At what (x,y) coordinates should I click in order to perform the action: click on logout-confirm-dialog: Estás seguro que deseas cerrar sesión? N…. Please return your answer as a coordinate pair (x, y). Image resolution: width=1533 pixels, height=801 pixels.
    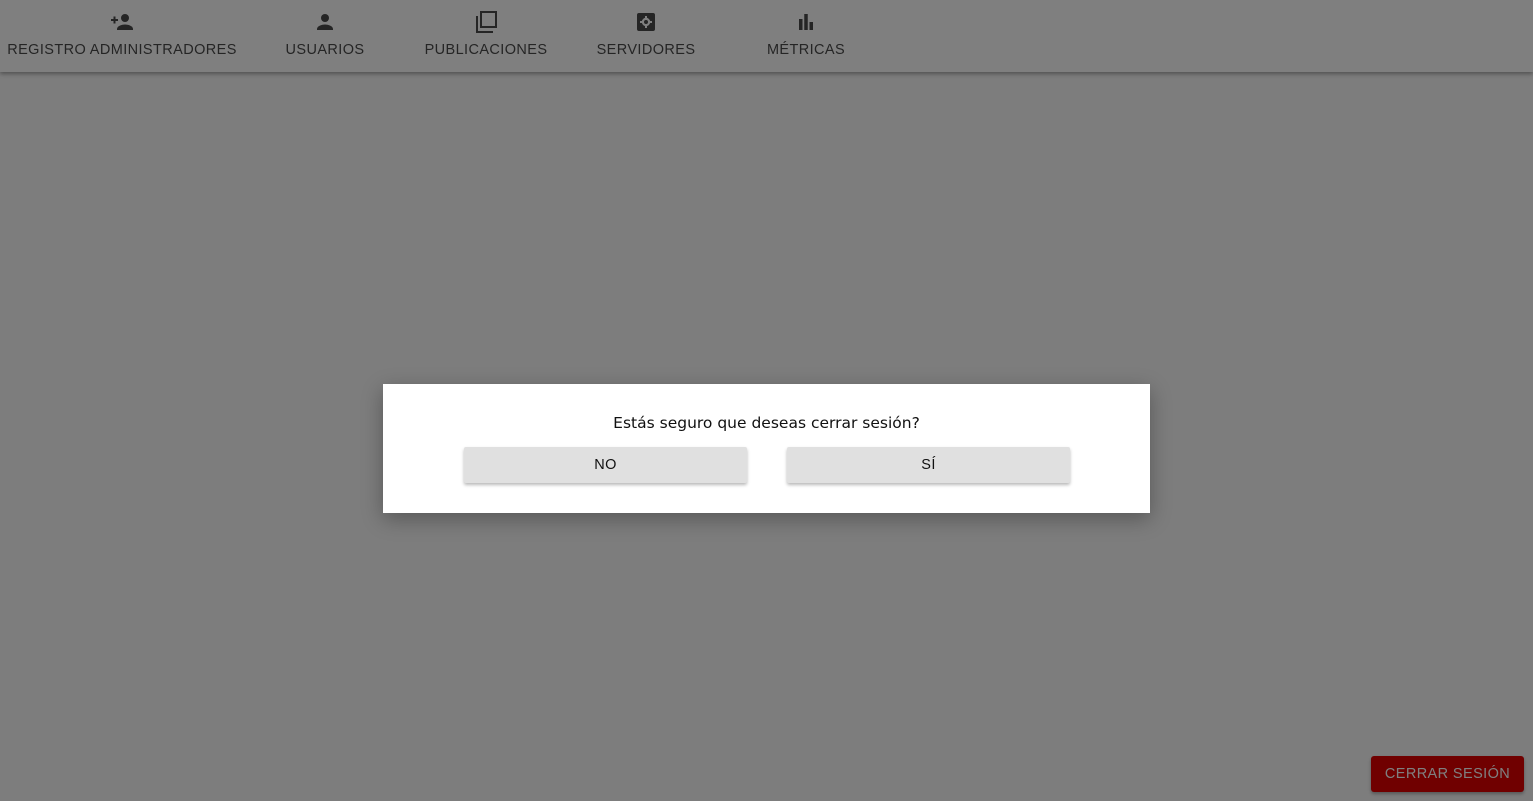
    Looking at the image, I should click on (766, 448).